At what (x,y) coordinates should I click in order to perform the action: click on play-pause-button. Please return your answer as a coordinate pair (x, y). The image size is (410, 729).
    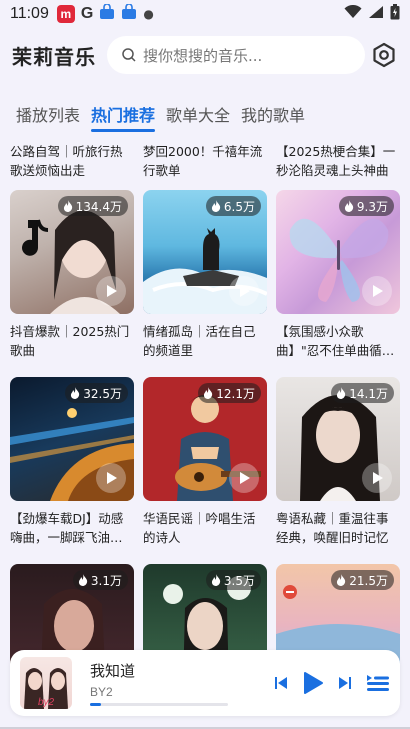
    Looking at the image, I should click on (313, 683).